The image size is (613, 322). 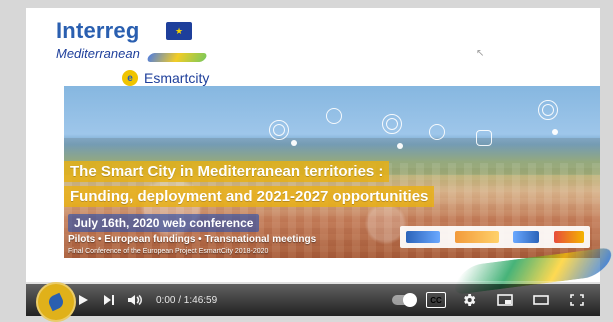 I want to click on brand-block: Interreg ★ Mediterranean e Esmartcity, so click(x=176, y=57).